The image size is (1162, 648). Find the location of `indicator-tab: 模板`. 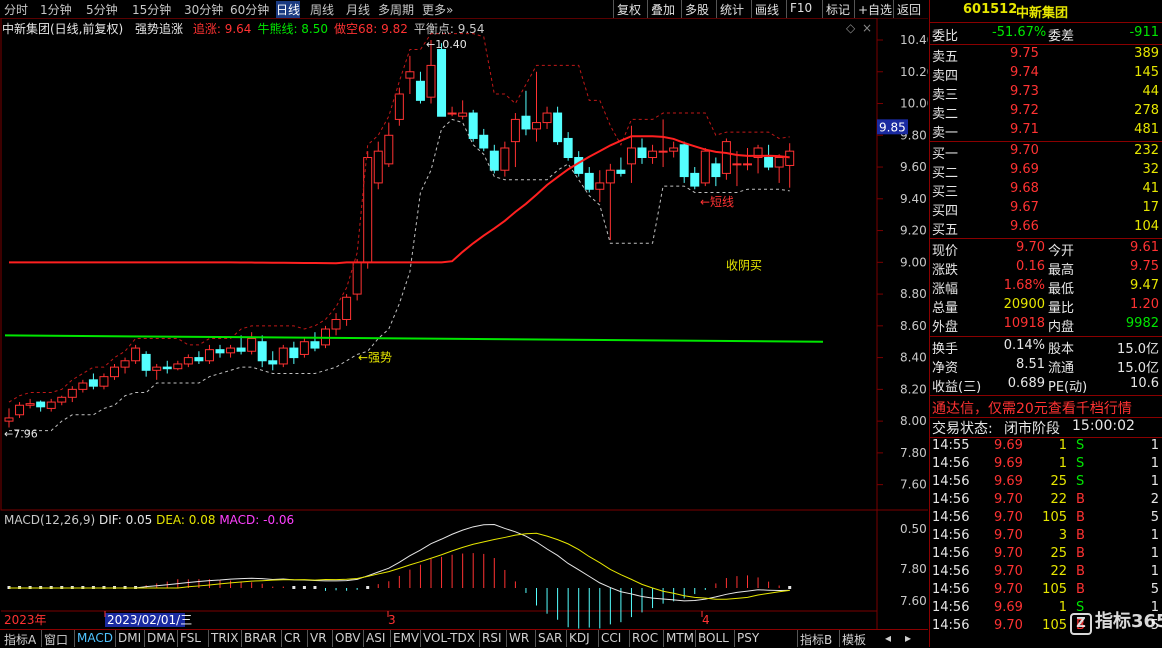

indicator-tab: 模板 is located at coordinates (854, 639).